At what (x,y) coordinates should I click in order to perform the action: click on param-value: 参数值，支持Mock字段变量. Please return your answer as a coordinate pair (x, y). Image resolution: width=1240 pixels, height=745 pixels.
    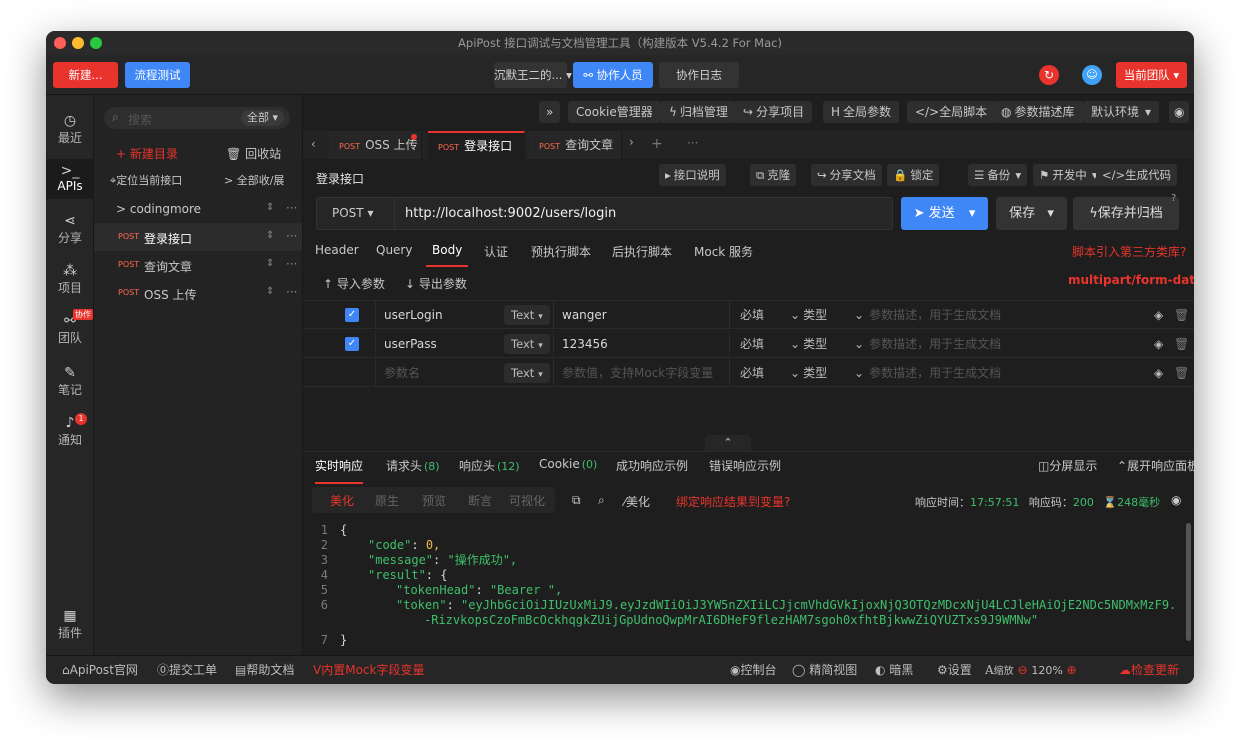
    Looking at the image, I should click on (637, 373).